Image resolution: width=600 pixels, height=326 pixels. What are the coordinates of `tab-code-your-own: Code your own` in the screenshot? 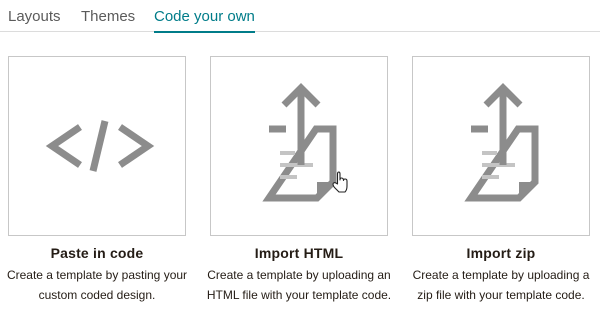 It's located at (204, 20).